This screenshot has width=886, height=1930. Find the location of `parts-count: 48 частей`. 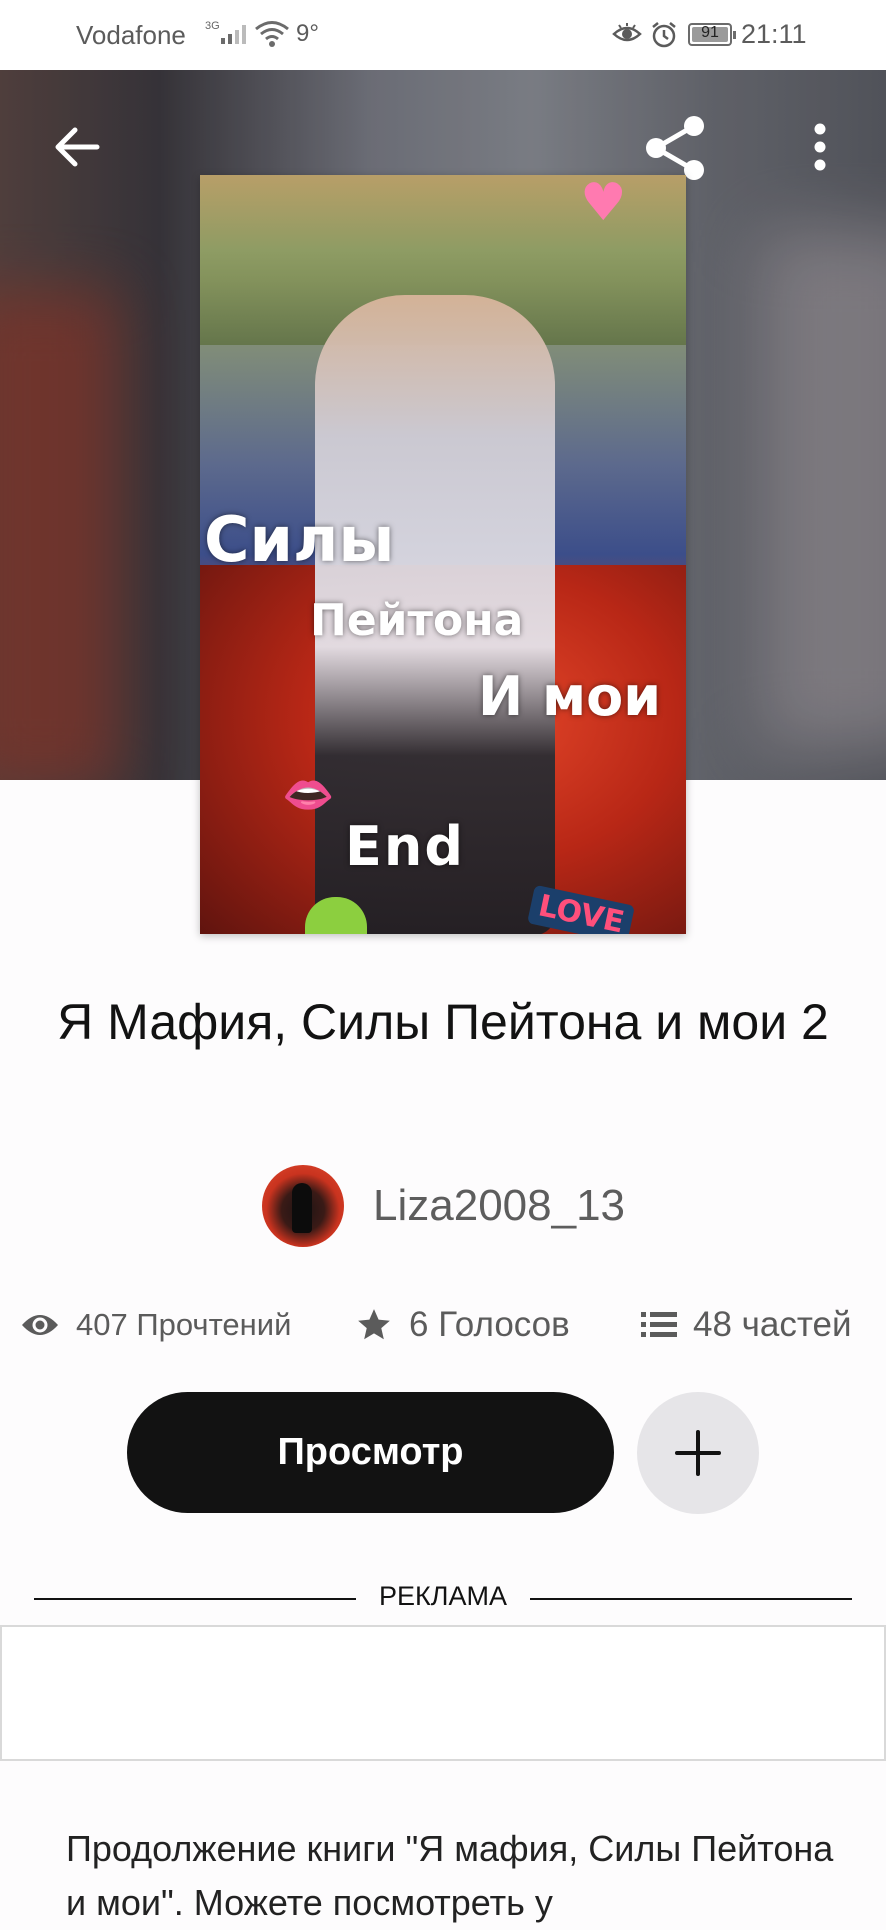

parts-count: 48 частей is located at coordinates (772, 1325).